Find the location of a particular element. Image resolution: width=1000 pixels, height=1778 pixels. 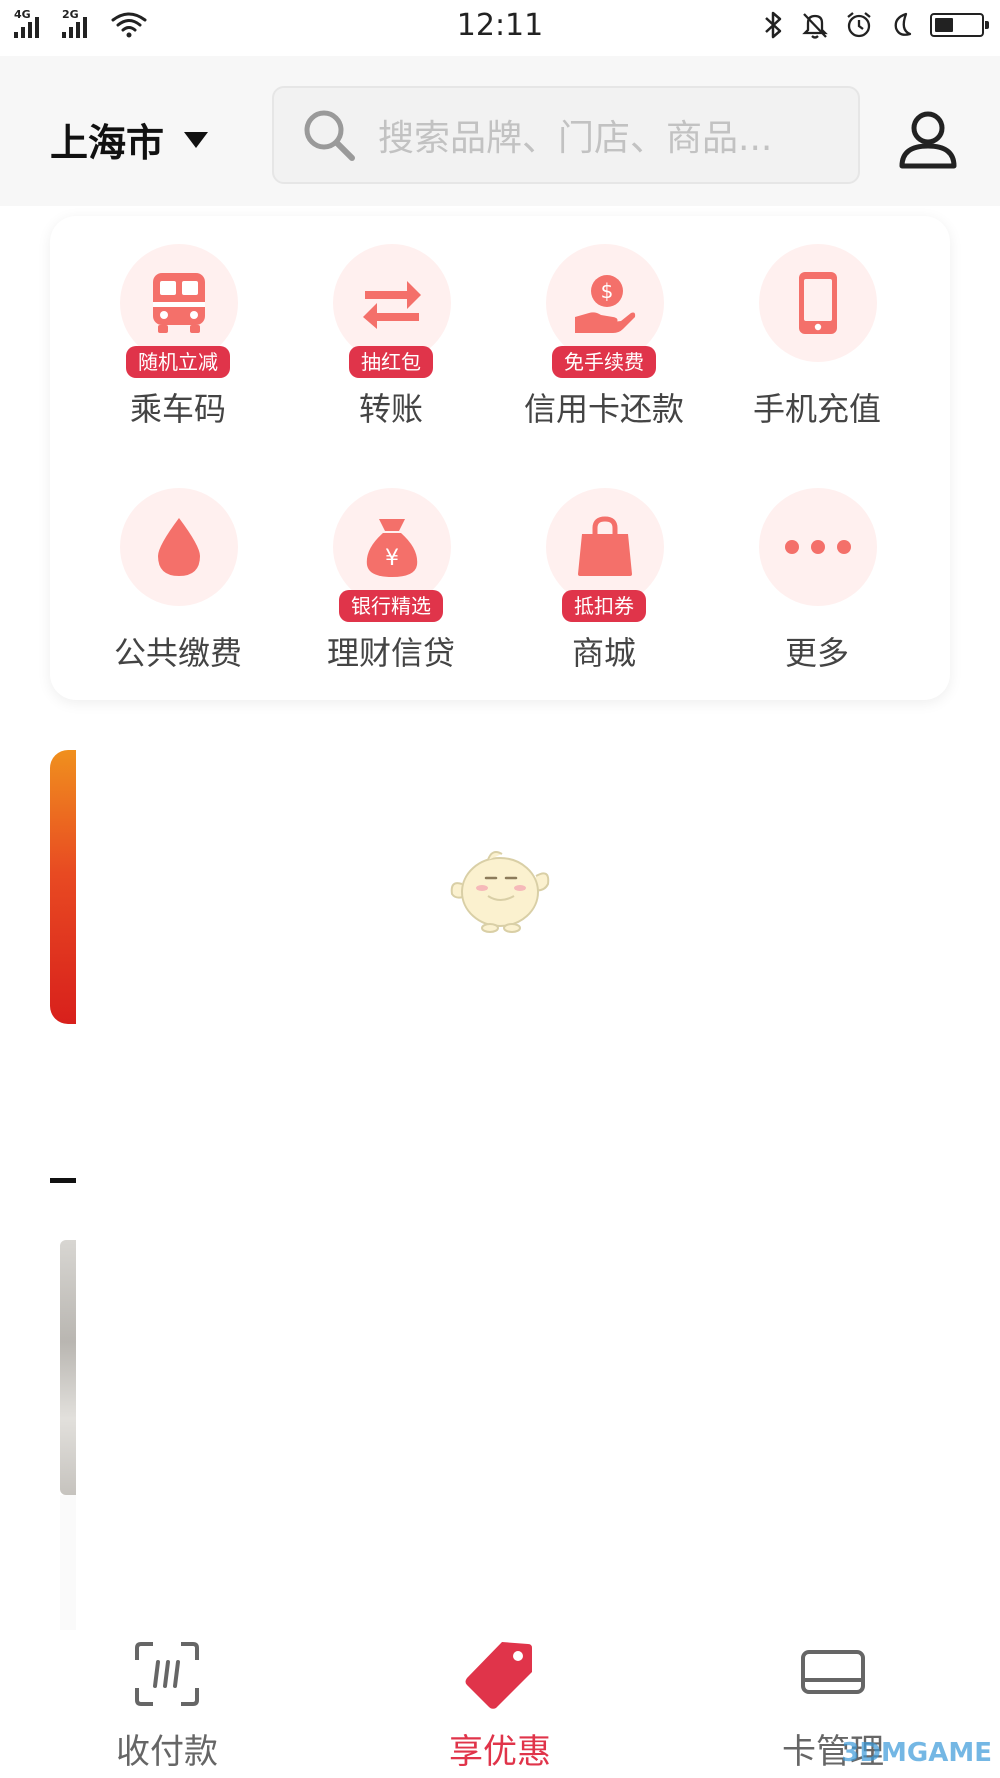

service-mall: 抵扣券 商城 is located at coordinates (604, 566).